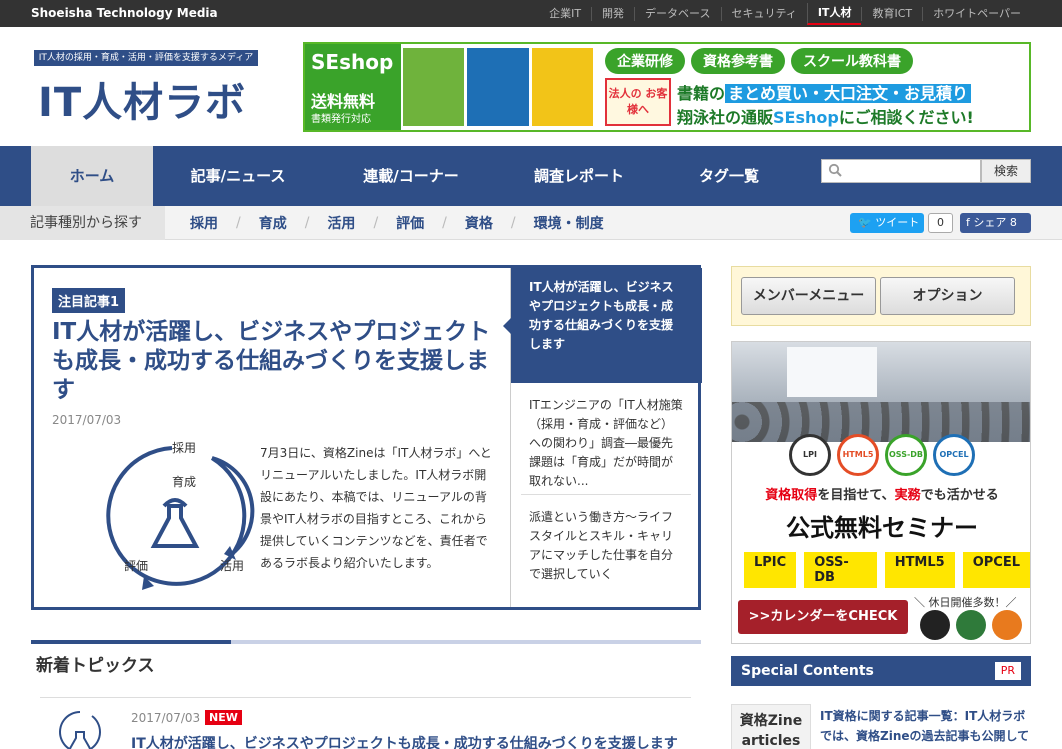 This screenshot has width=1062, height=749. Describe the element at coordinates (770, 570) in the screenshot. I see `tag-lpic: LPIC` at that location.